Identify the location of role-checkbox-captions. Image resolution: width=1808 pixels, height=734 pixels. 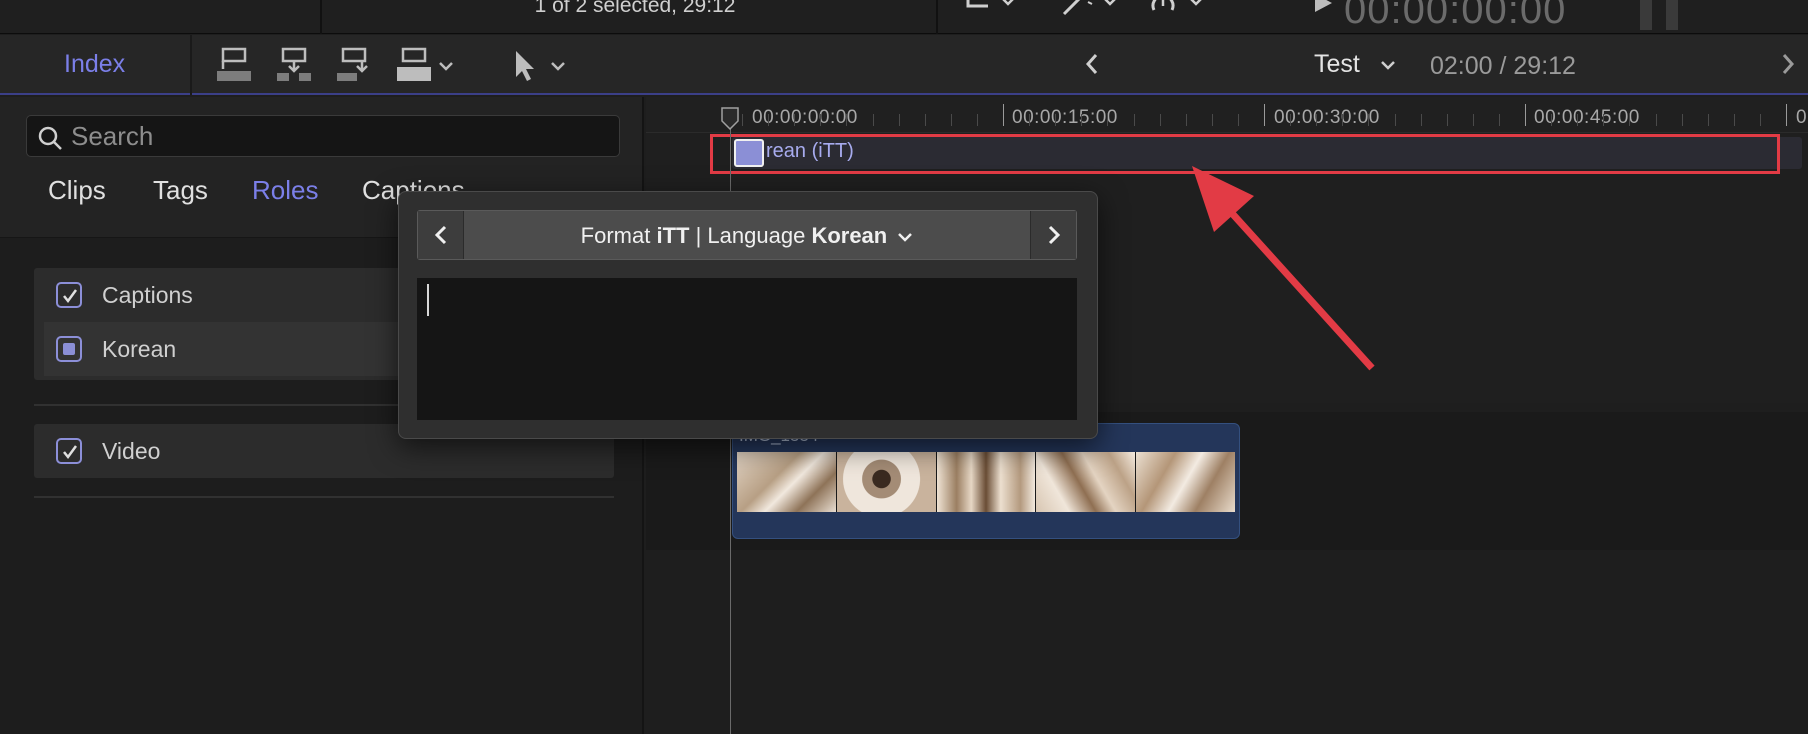
(69, 295).